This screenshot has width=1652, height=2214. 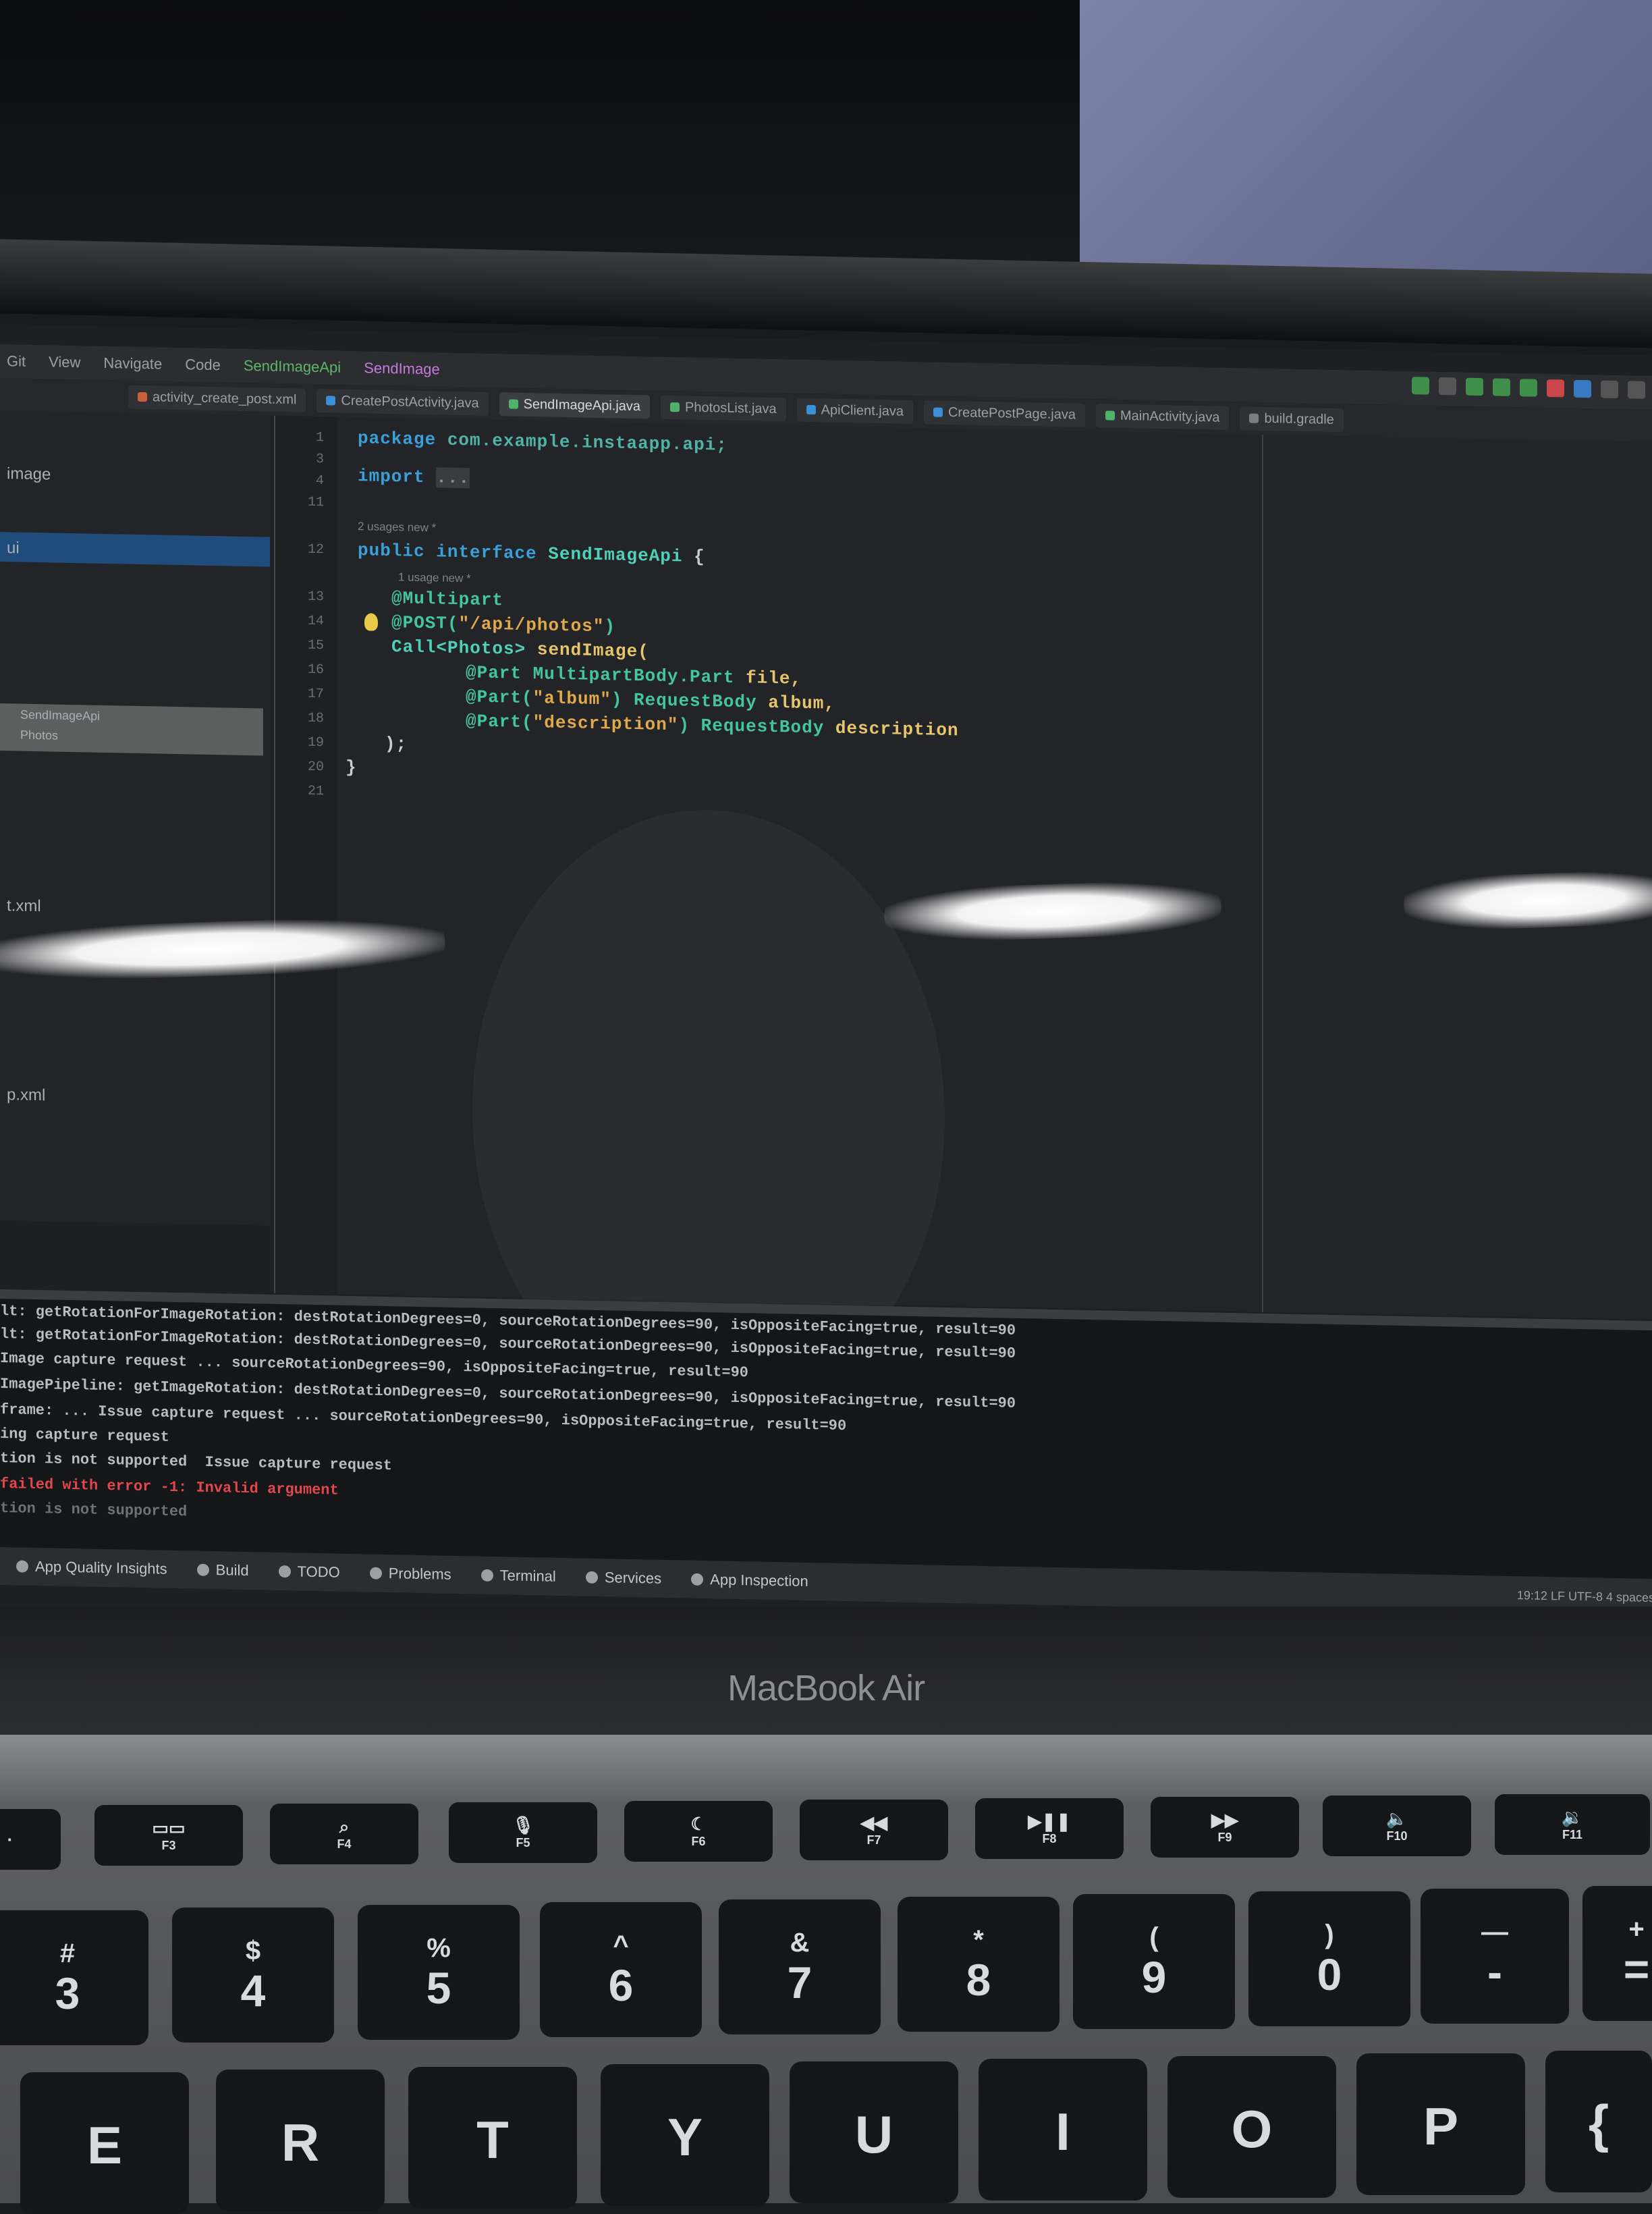 I want to click on menu-item-navigate: Navigate, so click(x=132, y=363).